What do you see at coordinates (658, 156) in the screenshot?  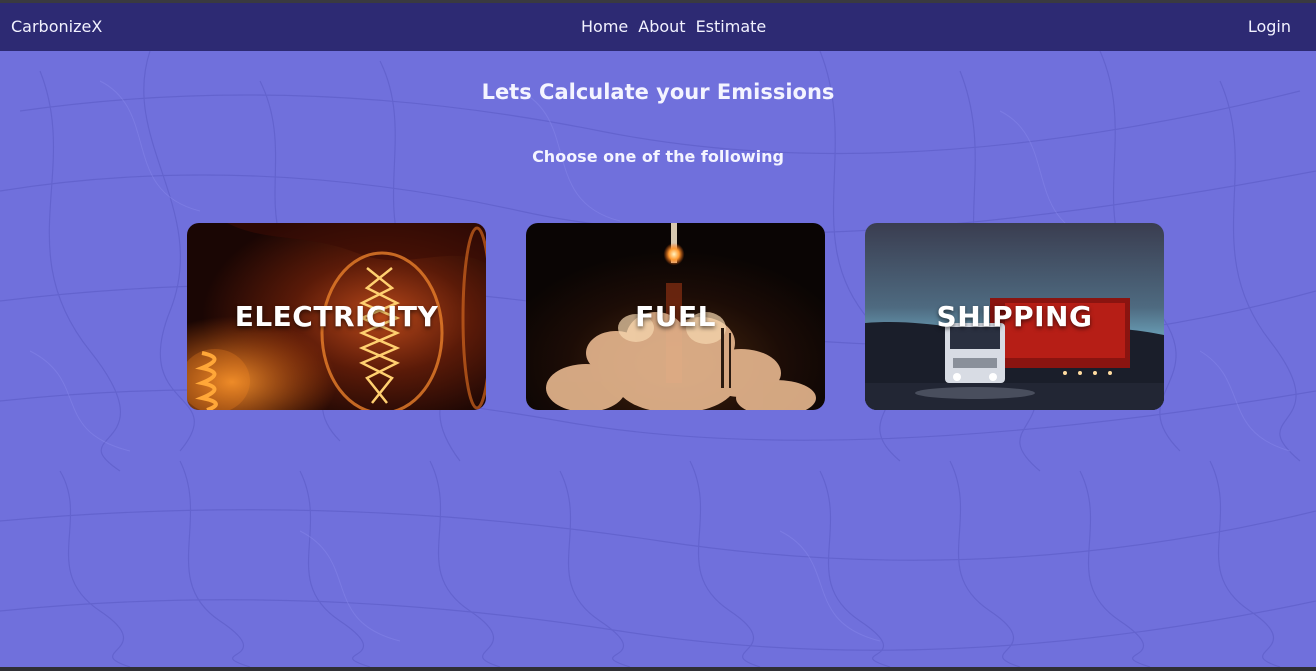 I see `page-subtitle: Choose one of the following` at bounding box center [658, 156].